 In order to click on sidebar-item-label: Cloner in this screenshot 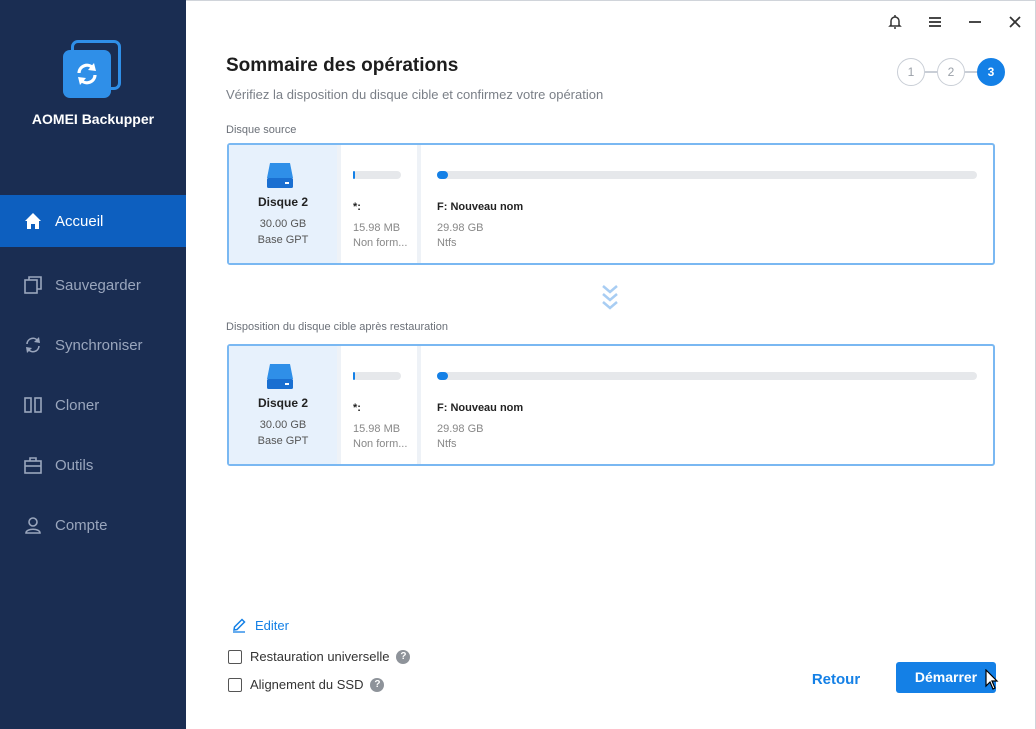, I will do `click(77, 405)`.